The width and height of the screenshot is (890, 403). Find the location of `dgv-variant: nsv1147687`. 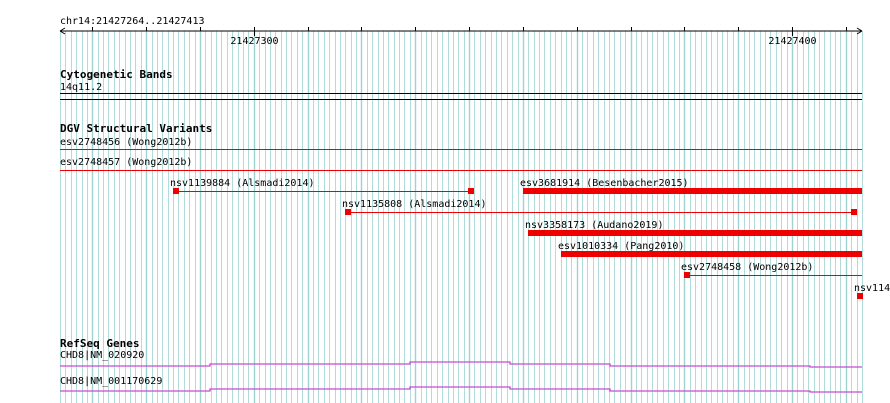

dgv-variant: nsv1147687 is located at coordinates (872, 291).